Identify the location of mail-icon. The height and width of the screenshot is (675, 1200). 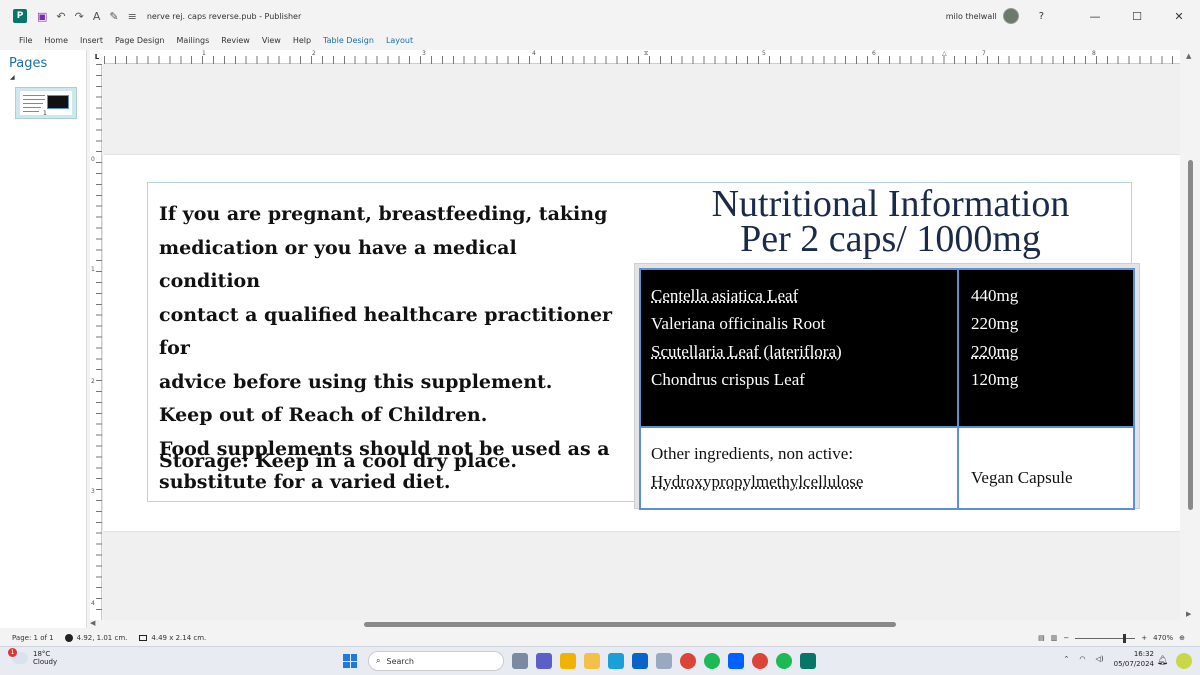
(640, 661).